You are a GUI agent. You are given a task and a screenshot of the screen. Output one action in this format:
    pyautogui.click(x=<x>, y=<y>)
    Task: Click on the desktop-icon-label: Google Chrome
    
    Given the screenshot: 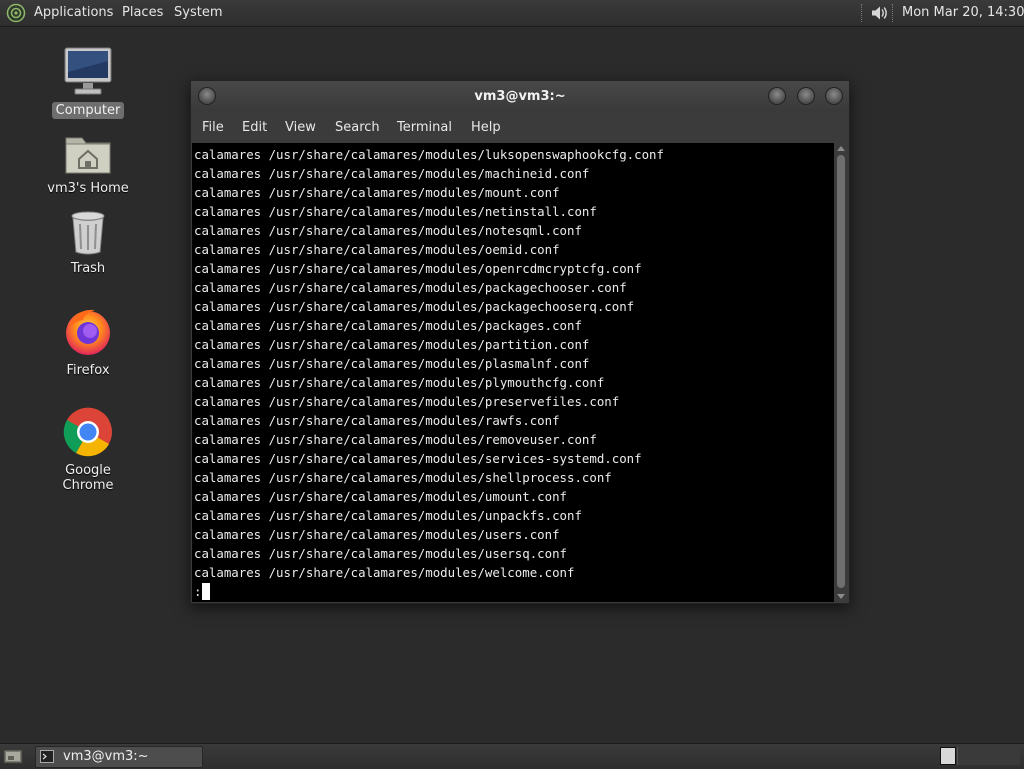 What is the action you would take?
    pyautogui.click(x=88, y=478)
    